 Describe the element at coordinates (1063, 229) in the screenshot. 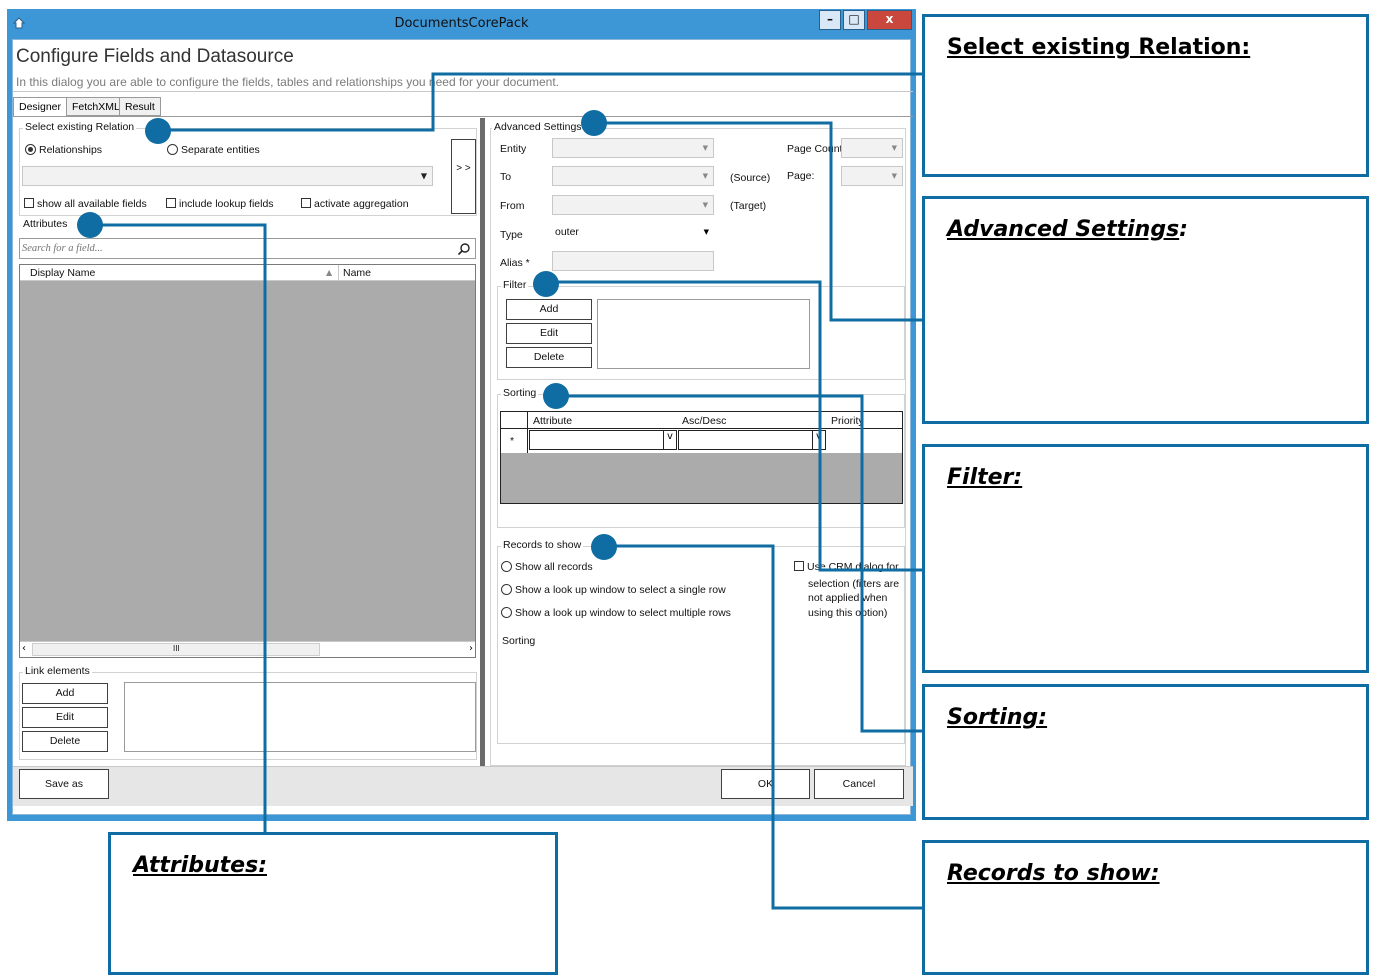

I see `callout-advanced-text: Advanced Settings` at that location.